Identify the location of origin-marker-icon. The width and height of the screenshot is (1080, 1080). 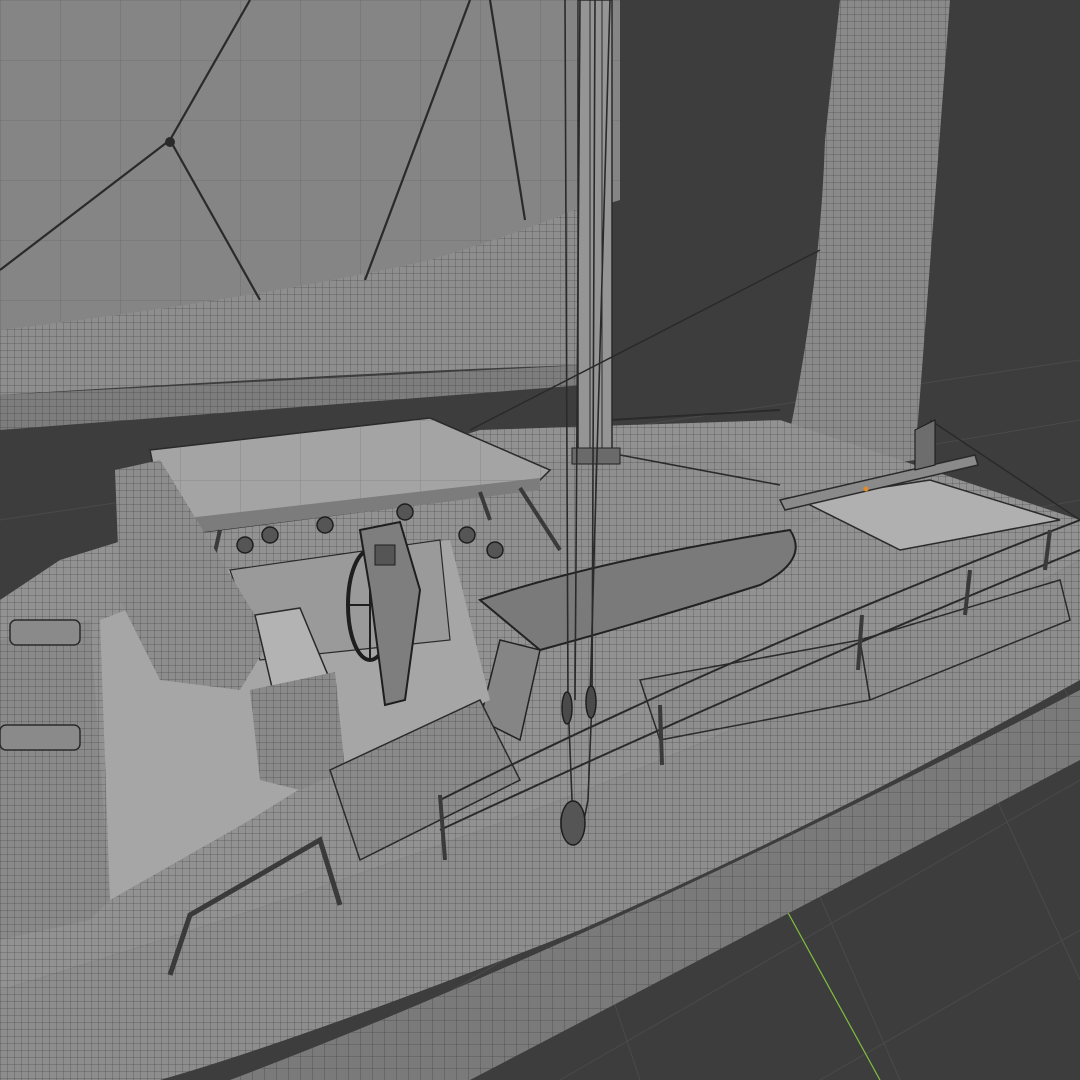
(866, 489).